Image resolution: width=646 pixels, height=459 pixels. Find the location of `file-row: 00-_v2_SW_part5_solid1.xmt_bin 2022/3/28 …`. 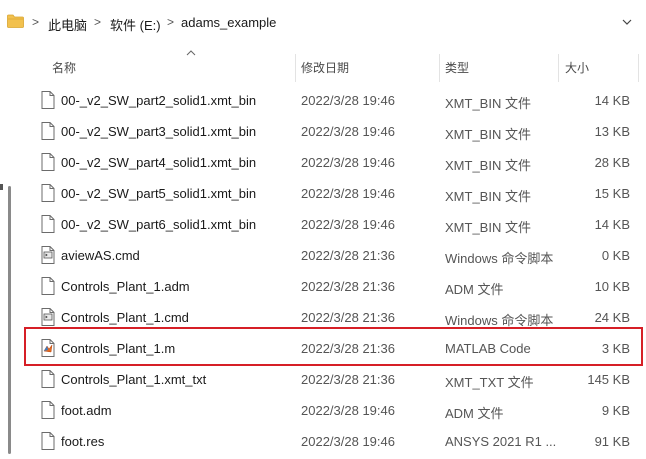

file-row: 00-_v2_SW_part5_solid1.xmt_bin 2022/3/28 … is located at coordinates (341, 192).